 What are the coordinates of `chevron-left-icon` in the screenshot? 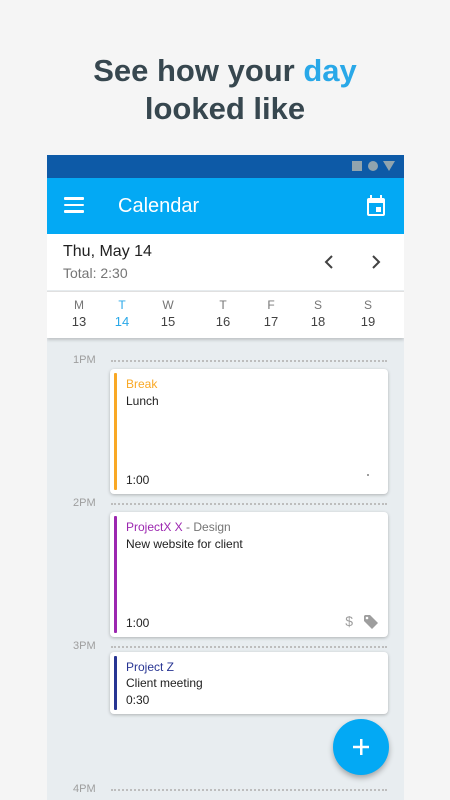 It's located at (329, 262).